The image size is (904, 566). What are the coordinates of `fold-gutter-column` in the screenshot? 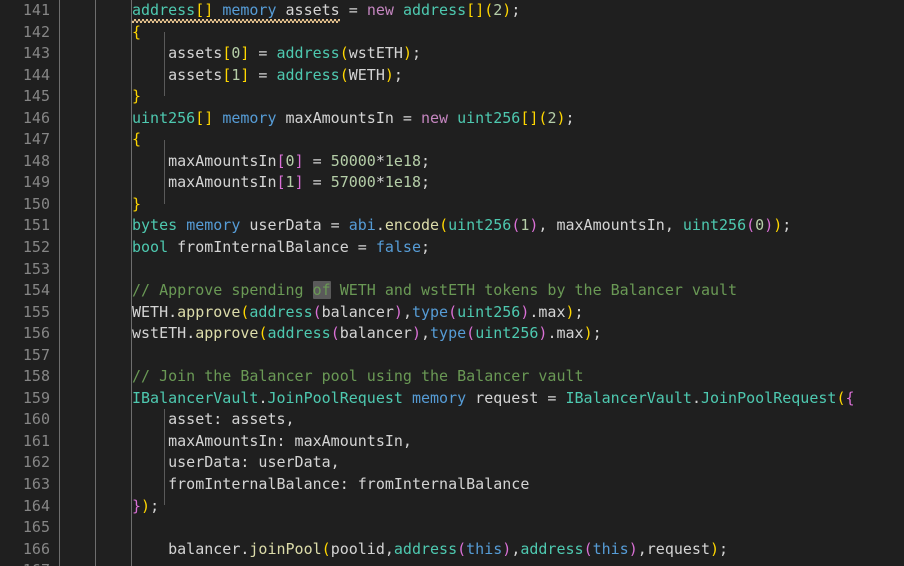 It's located at (77, 283).